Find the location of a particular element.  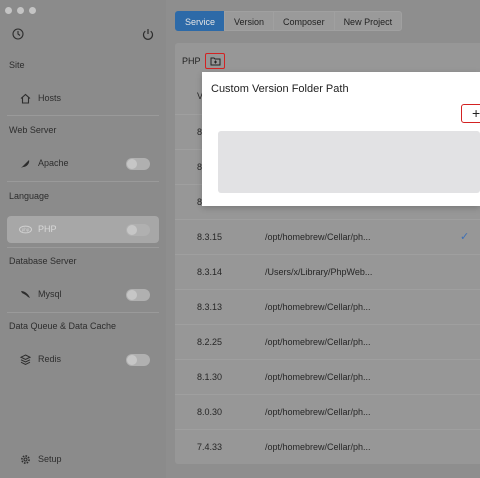

section-language: Language is located at coordinates (29, 196).